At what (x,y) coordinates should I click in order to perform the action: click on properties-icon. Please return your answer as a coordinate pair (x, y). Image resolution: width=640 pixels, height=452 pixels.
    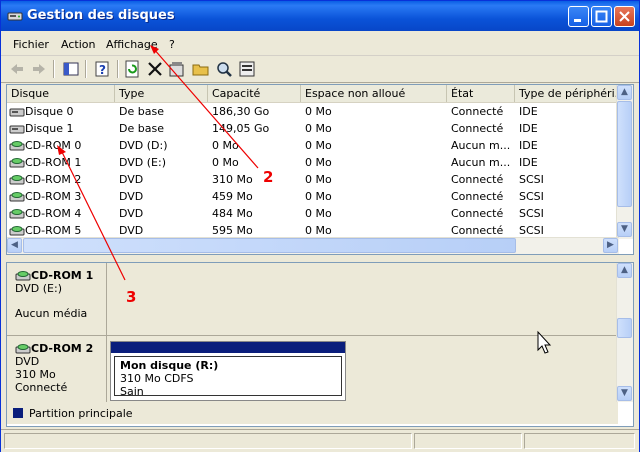
    Looking at the image, I should click on (177, 69).